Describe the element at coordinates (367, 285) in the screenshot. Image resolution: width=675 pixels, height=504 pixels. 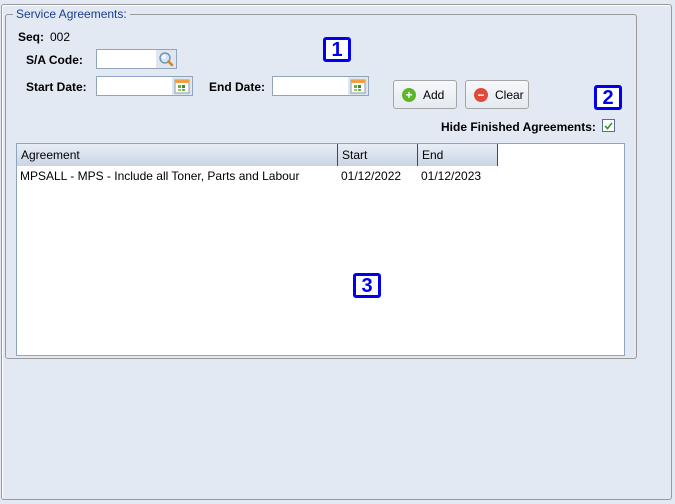
I see `annotation-badge-3: 3` at that location.